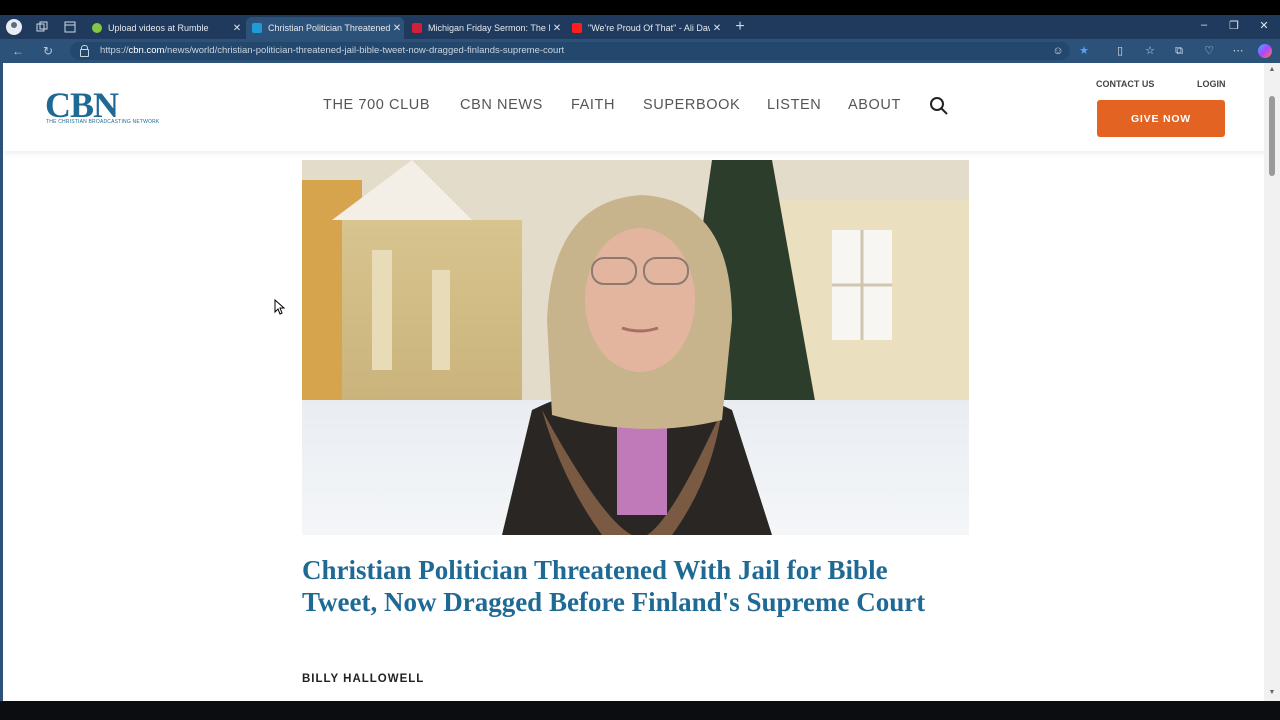  Describe the element at coordinates (691, 105) in the screenshot. I see `nav-superbook: SUPERBOOK` at that location.